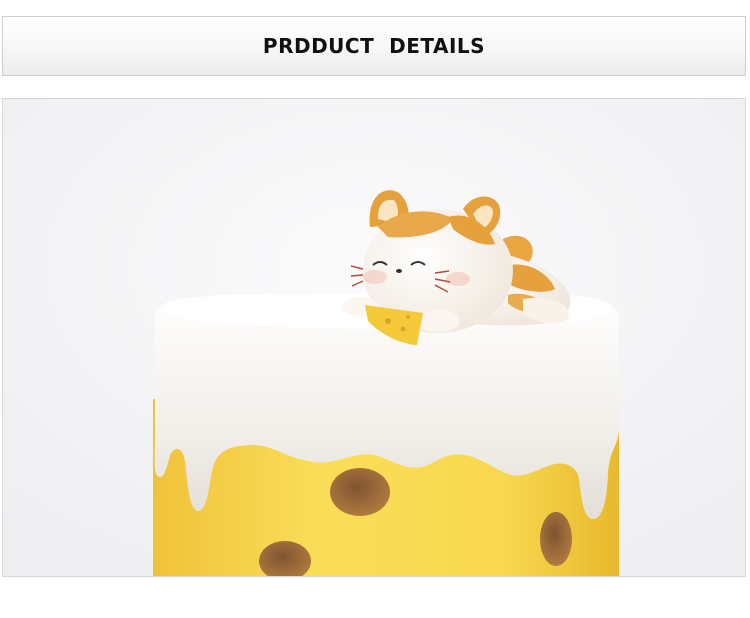 The width and height of the screenshot is (750, 618). I want to click on section-title: PRDDUCT DETAILS, so click(374, 46).